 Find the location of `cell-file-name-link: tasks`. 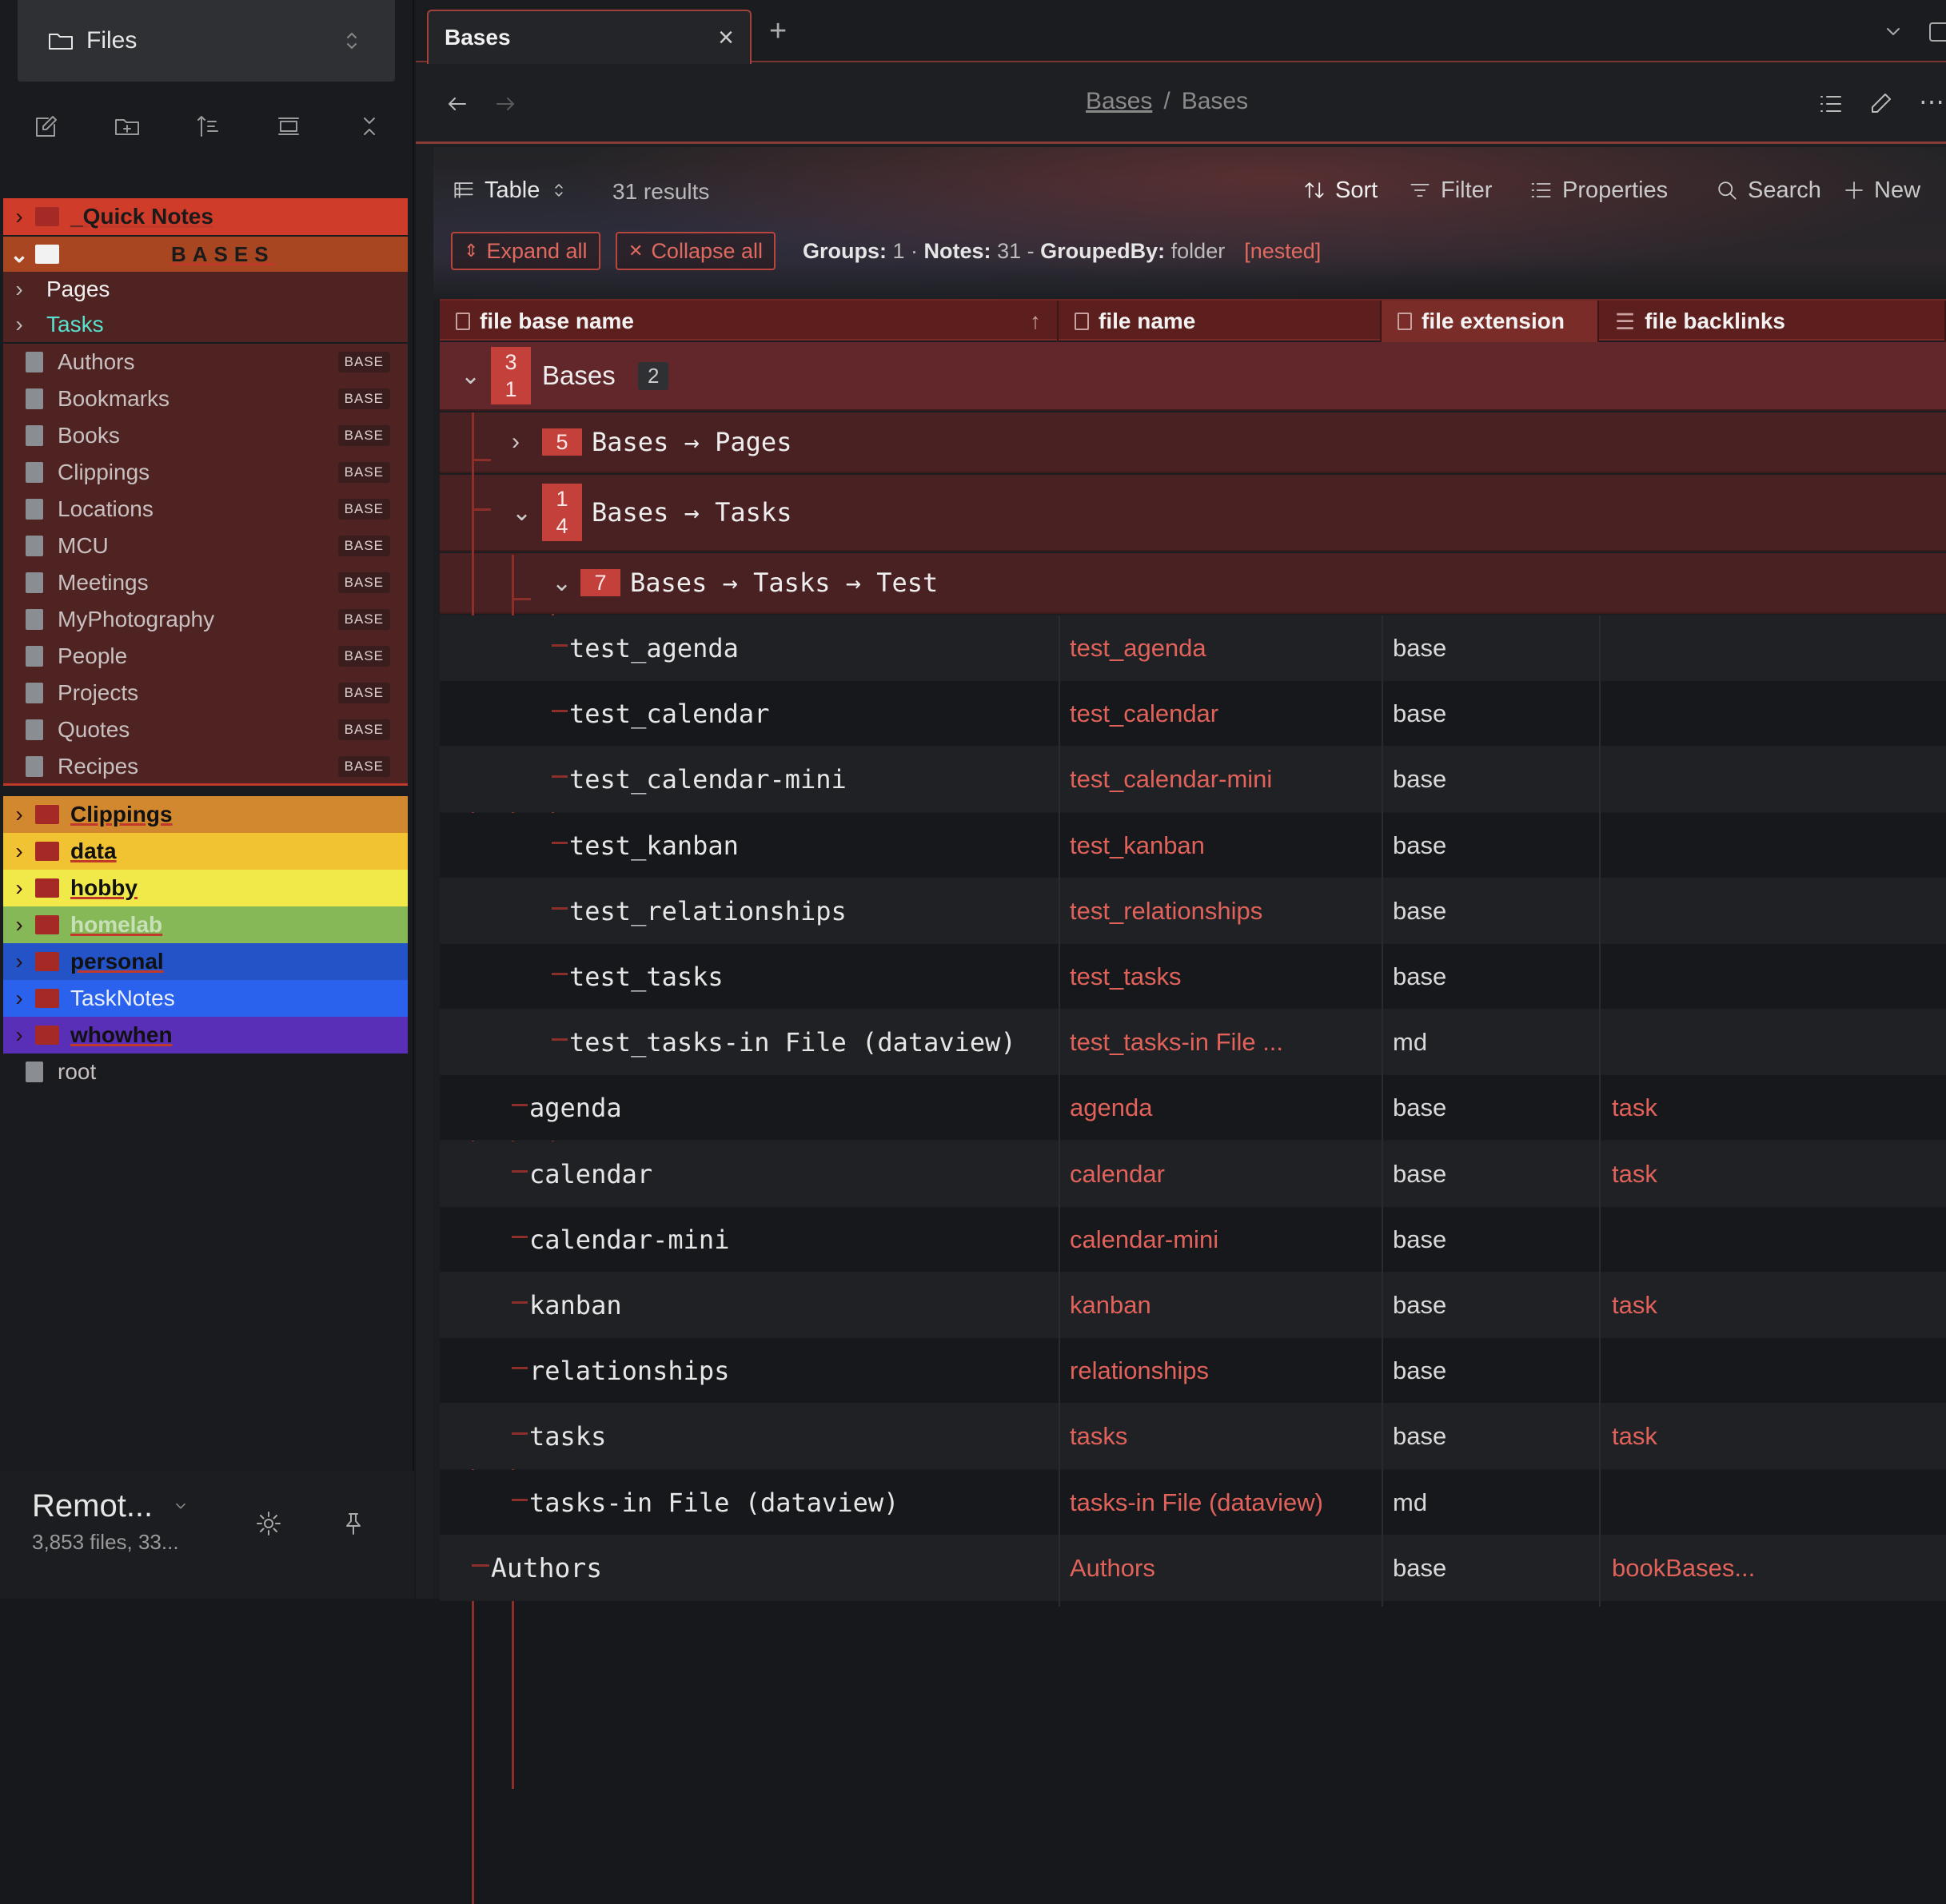

cell-file-name-link: tasks is located at coordinates (1218, 1436).